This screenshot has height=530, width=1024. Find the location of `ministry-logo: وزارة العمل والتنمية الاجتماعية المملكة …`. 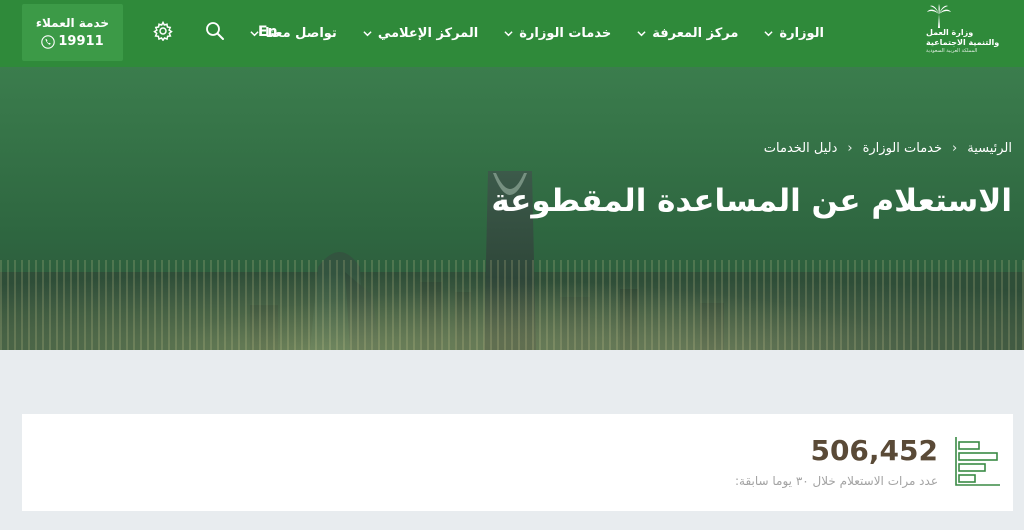

ministry-logo: وزارة العمل والتنمية الاجتماعية المملكة … is located at coordinates (969, 34).